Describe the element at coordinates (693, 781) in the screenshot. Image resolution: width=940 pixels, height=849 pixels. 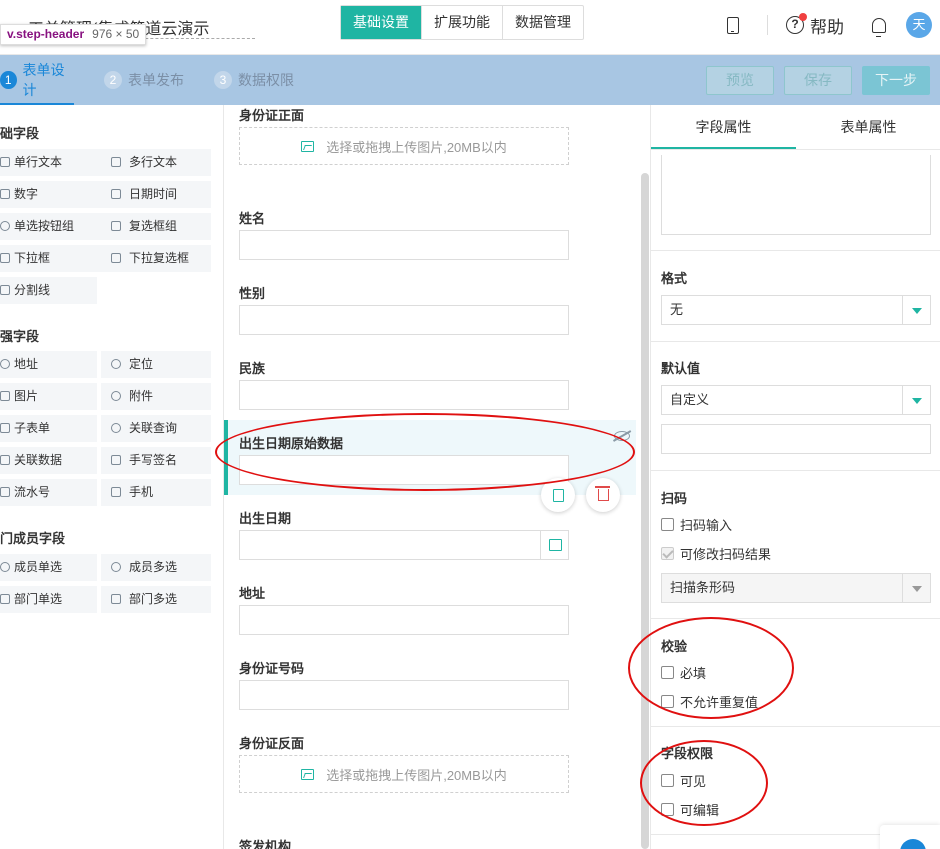
I see `checkbox-label: 可见` at that location.